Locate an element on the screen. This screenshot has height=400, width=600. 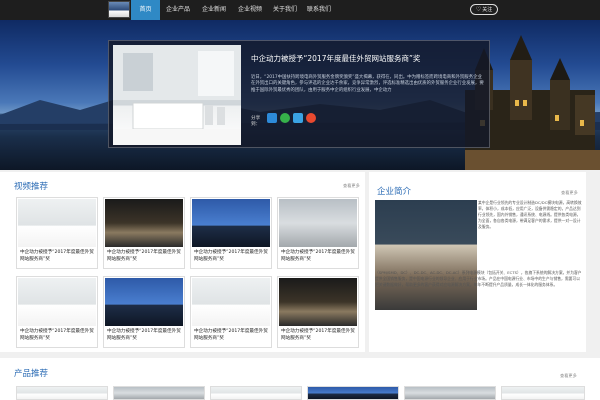
video-section-title: 视频推荐 is located at coordinates (31, 187).